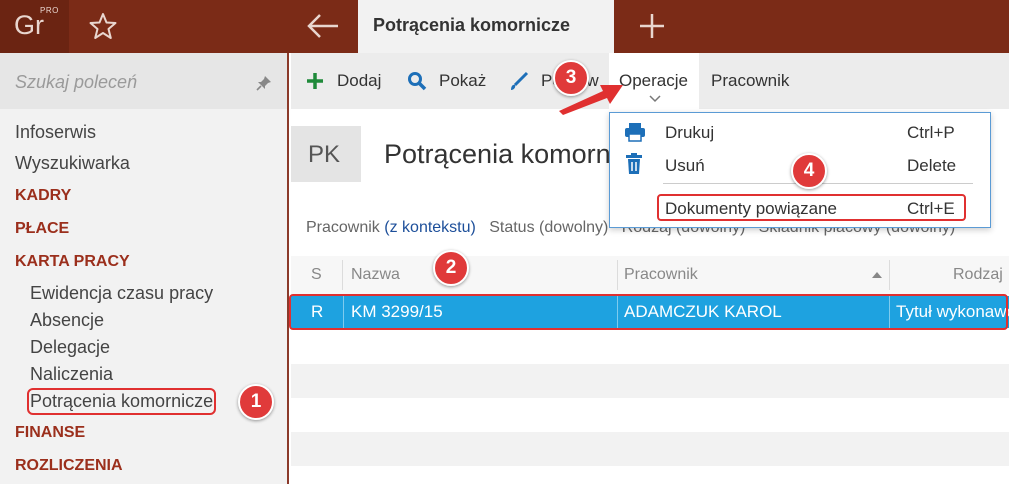  I want to click on logo-badge: PRO, so click(49, 10).